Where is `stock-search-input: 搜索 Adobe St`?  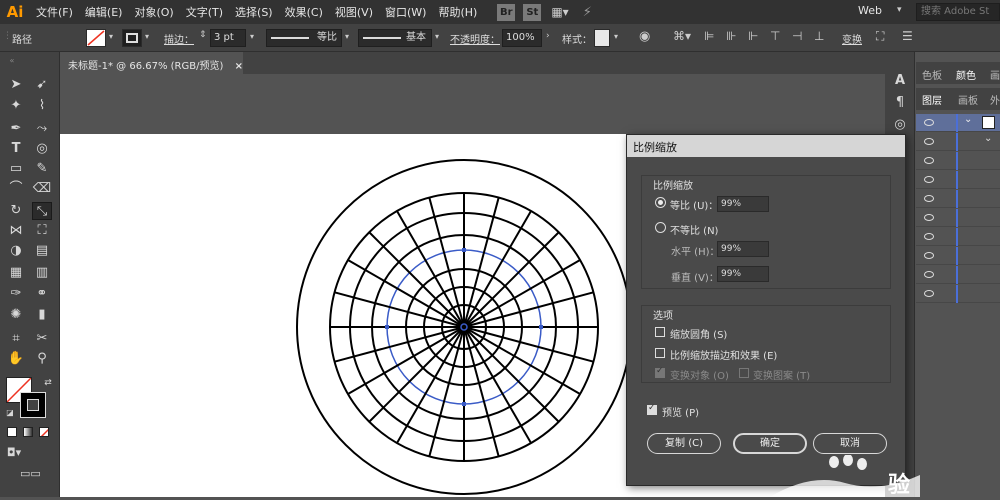 stock-search-input: 搜索 Adobe St is located at coordinates (958, 12).